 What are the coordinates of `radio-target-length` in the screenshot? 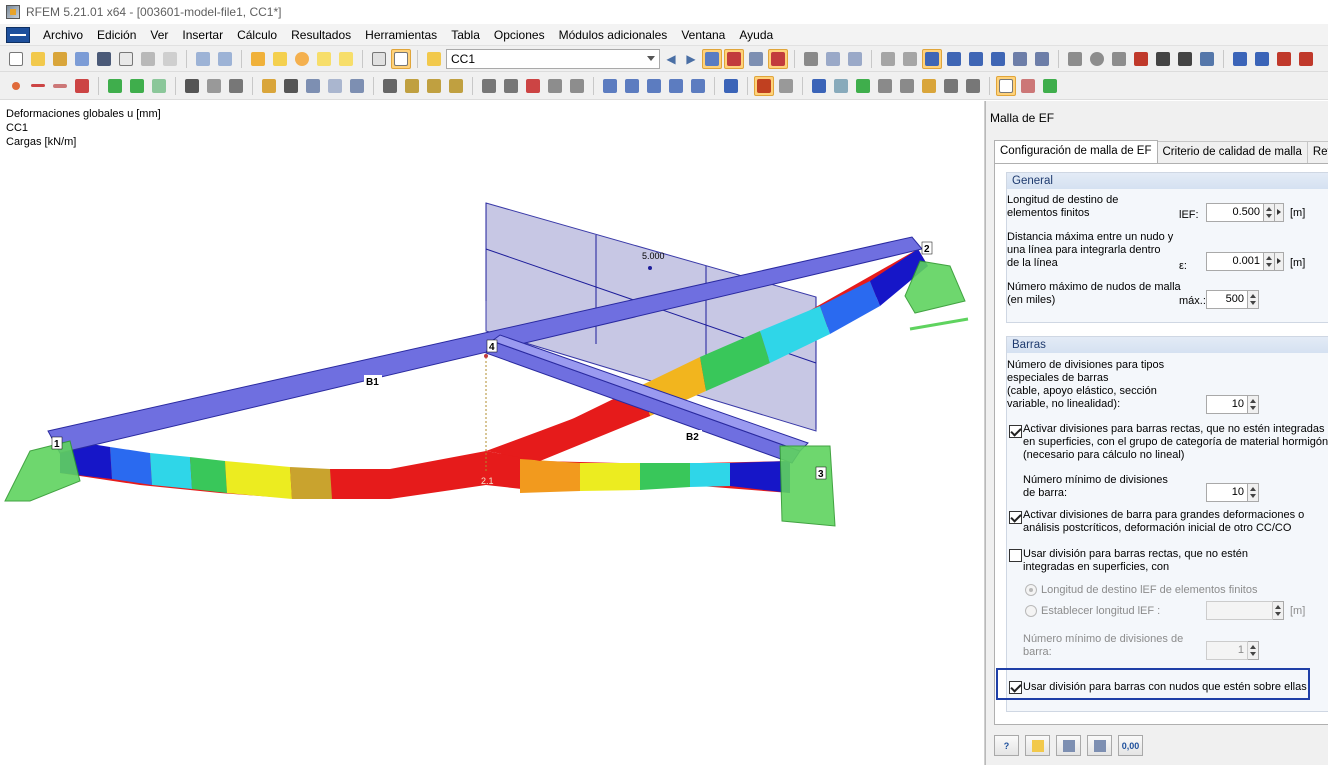 It's located at (1031, 590).